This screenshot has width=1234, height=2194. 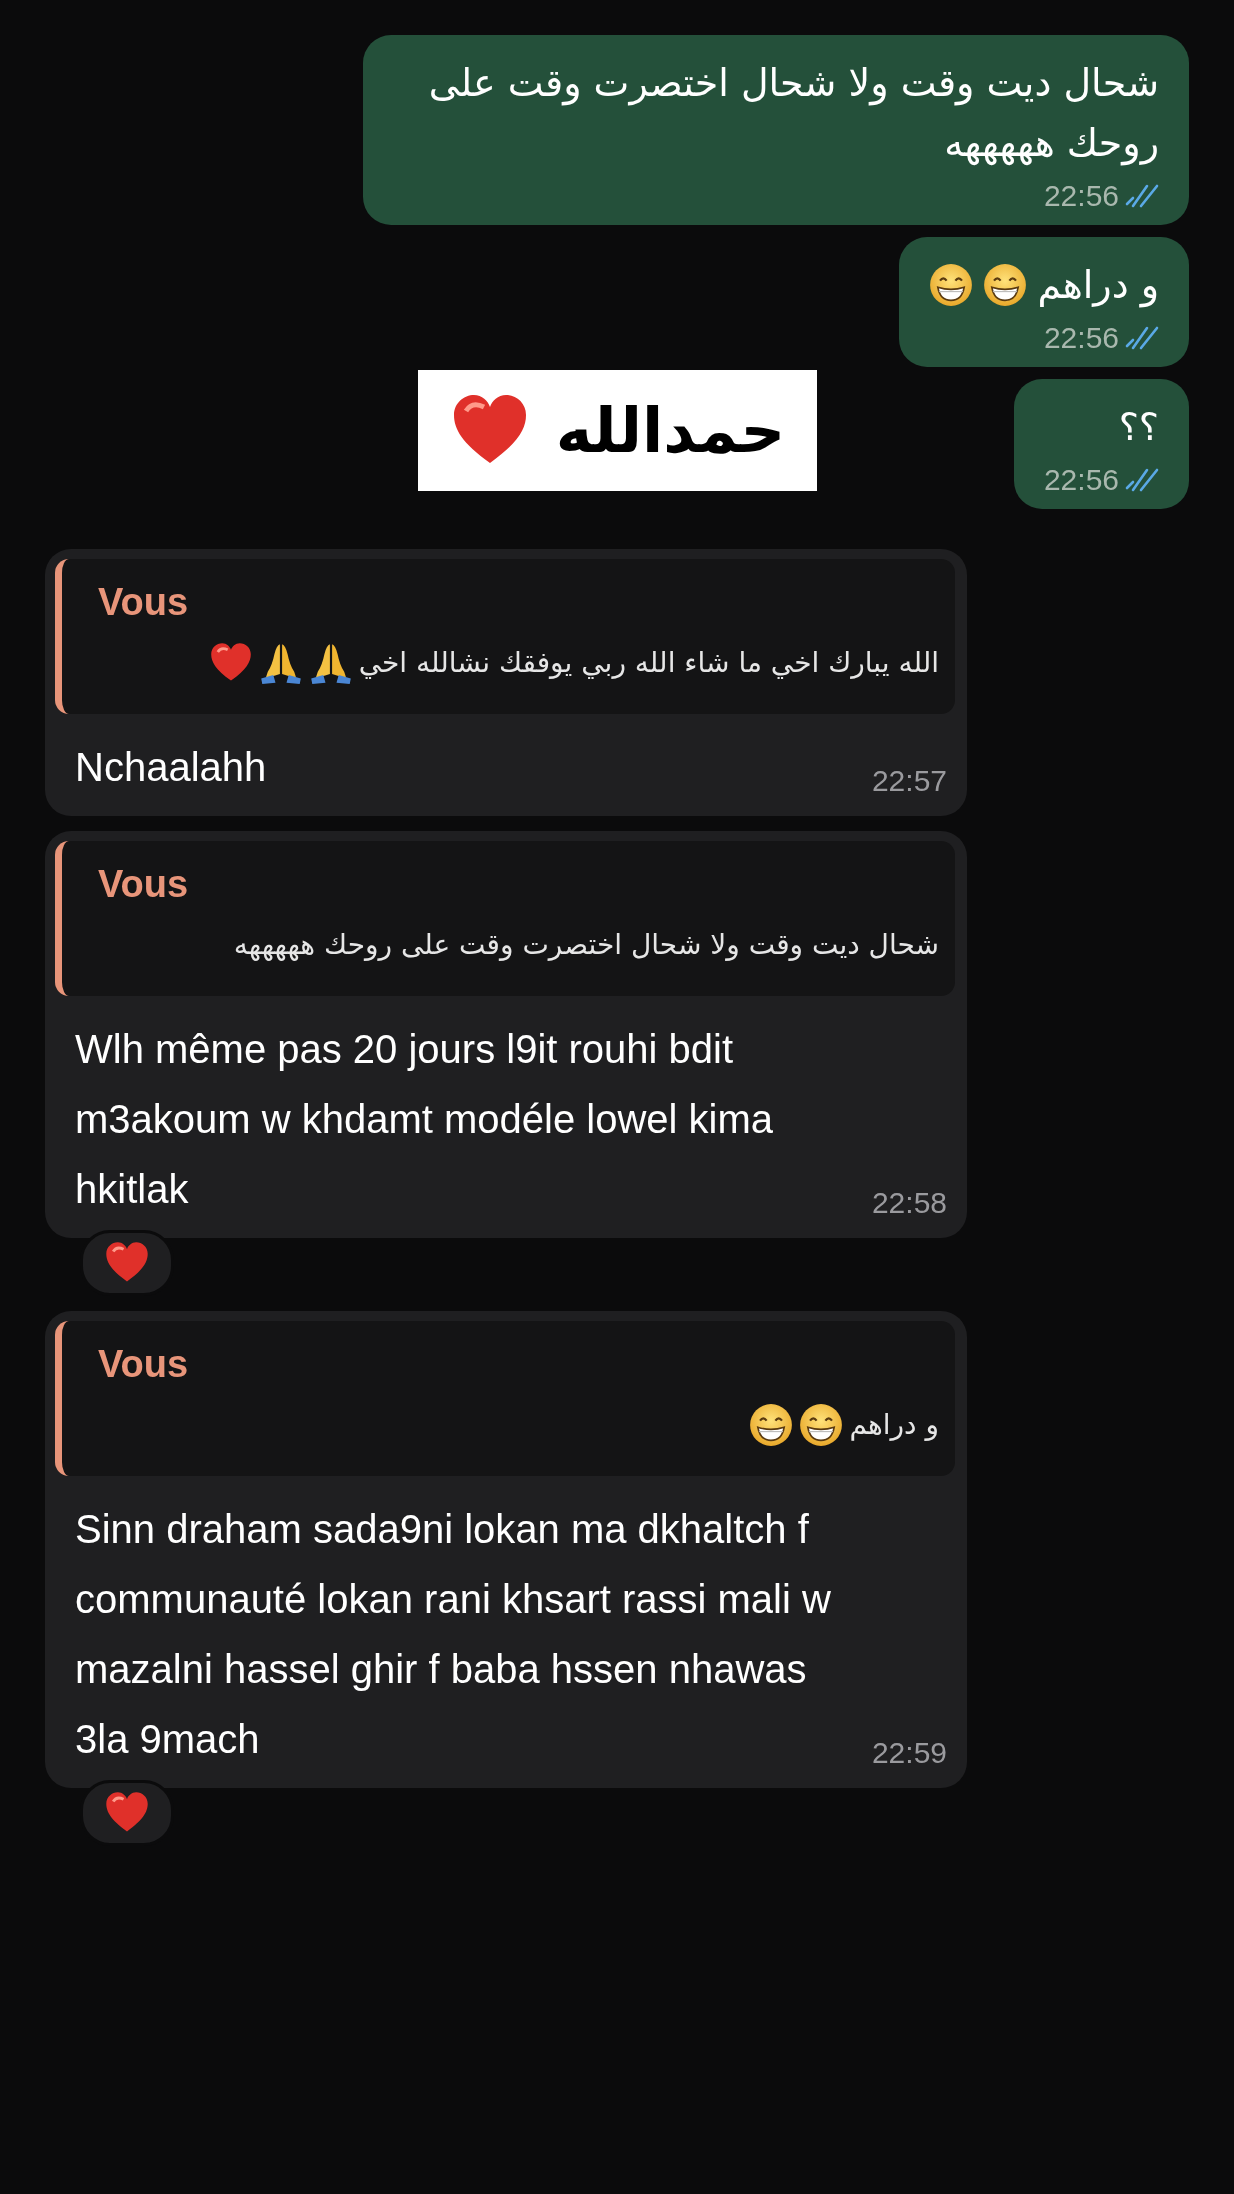 I want to click on message-text: و دراهم, so click(x=1098, y=286).